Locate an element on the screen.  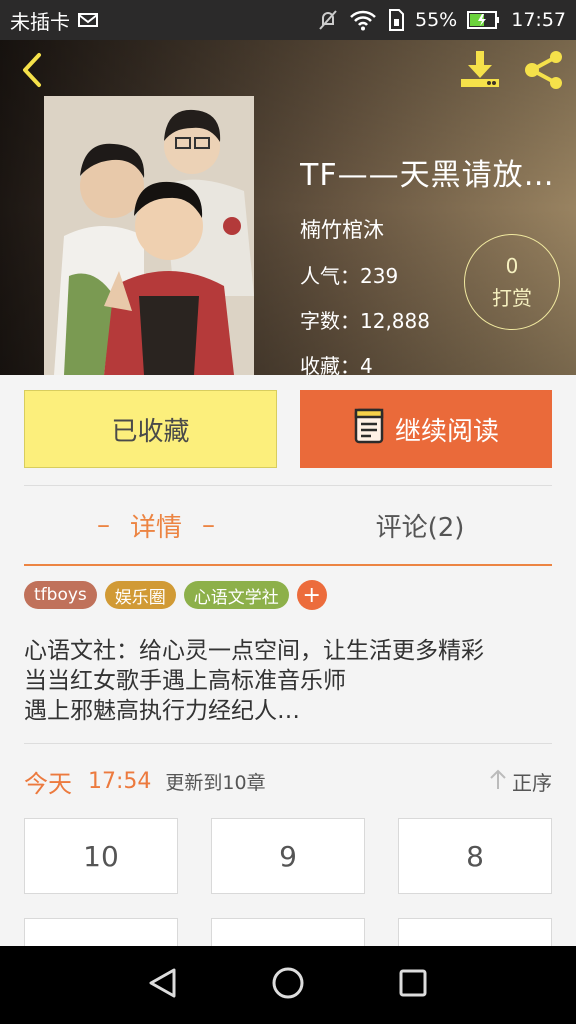
download-icon is located at coordinates (480, 72).